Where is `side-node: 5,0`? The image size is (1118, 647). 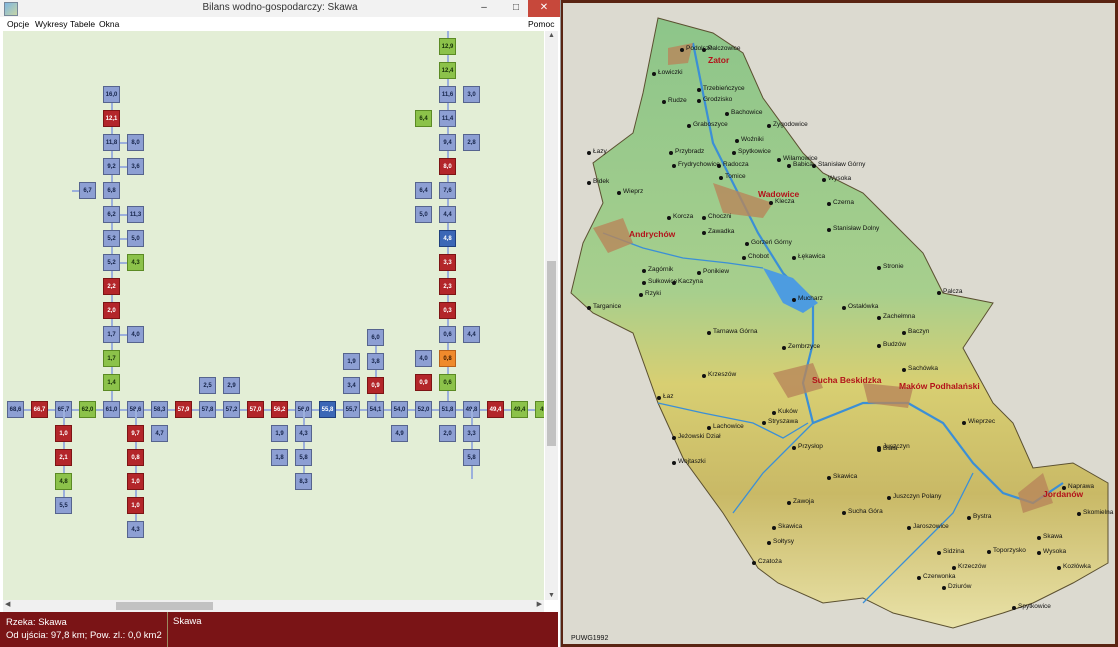 side-node: 5,0 is located at coordinates (135, 238).